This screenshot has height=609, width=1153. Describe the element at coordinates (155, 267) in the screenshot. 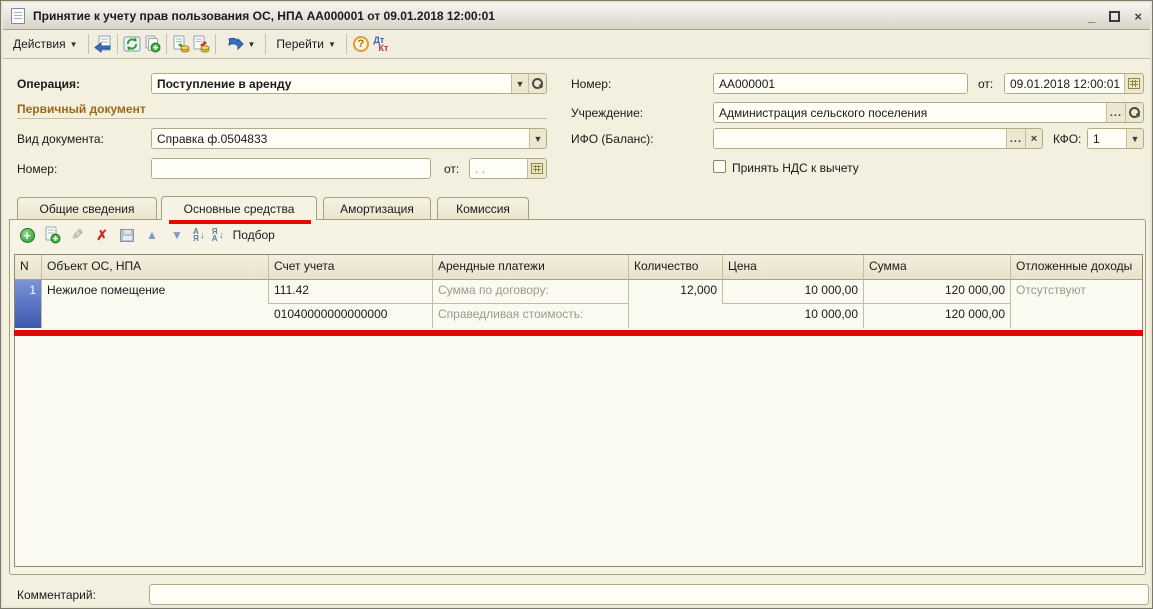

I see `column-header-object: Объект ОС, НПА` at that location.